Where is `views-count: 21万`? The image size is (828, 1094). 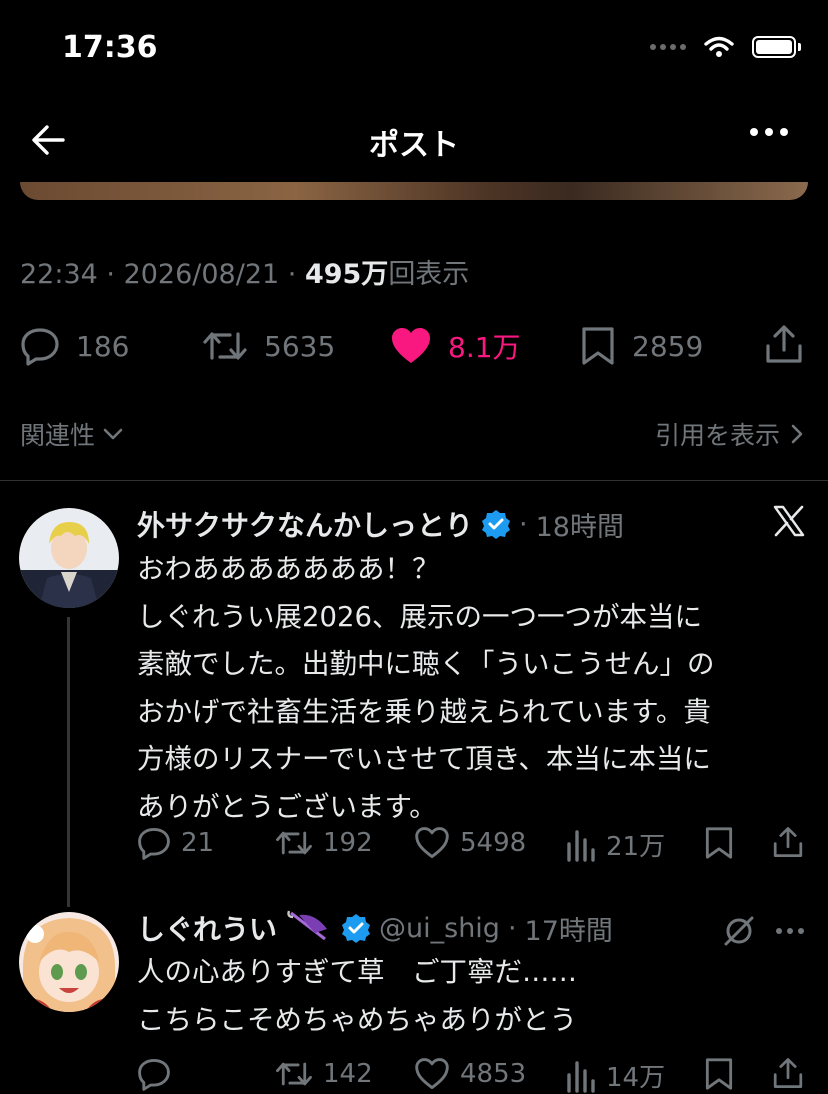
views-count: 21万 is located at coordinates (636, 847).